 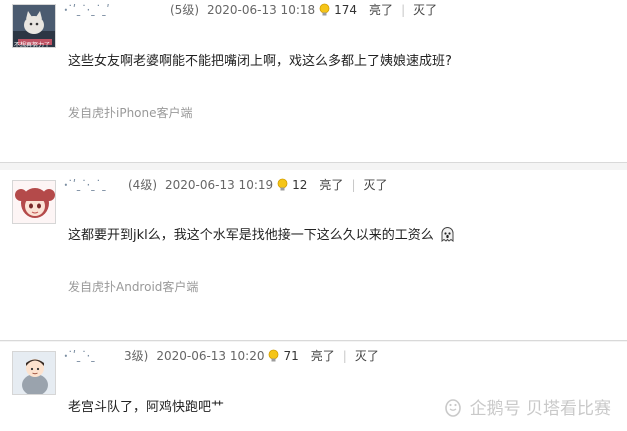 I want to click on penguin-icon, so click(x=452, y=407).